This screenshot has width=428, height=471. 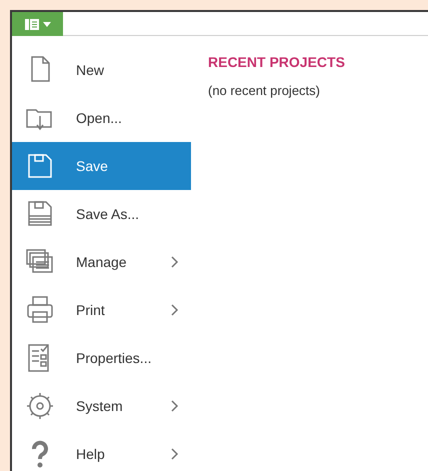 I want to click on app-menu-button, so click(x=37, y=24).